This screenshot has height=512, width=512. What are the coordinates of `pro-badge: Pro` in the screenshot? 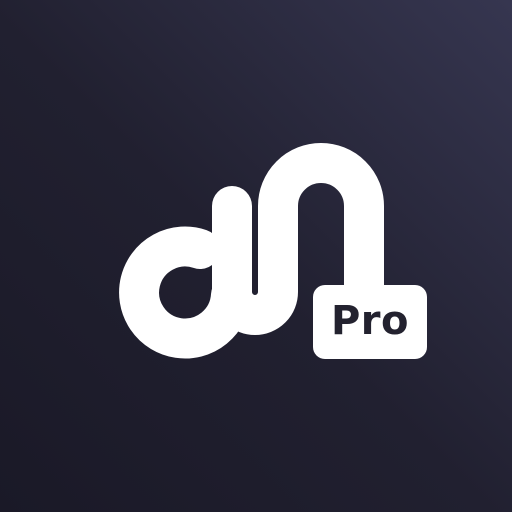 It's located at (370, 322).